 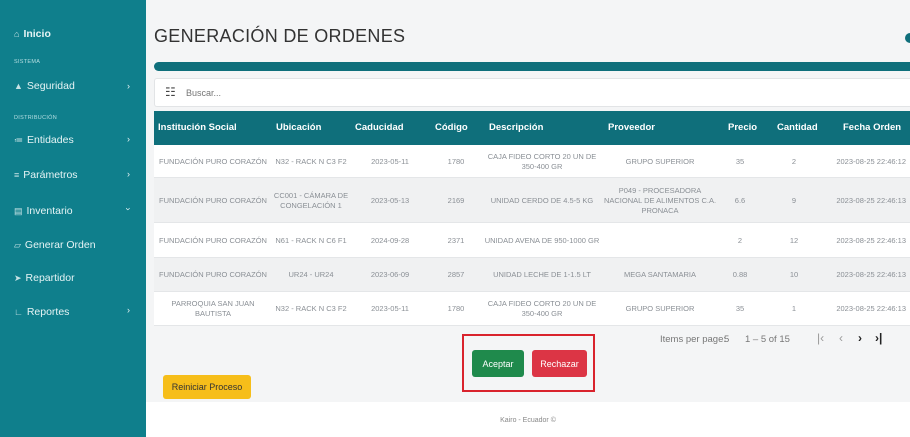 What do you see at coordinates (528, 31) in the screenshot?
I see `page-header: GENERACIÓN DE ORDENES` at bounding box center [528, 31].